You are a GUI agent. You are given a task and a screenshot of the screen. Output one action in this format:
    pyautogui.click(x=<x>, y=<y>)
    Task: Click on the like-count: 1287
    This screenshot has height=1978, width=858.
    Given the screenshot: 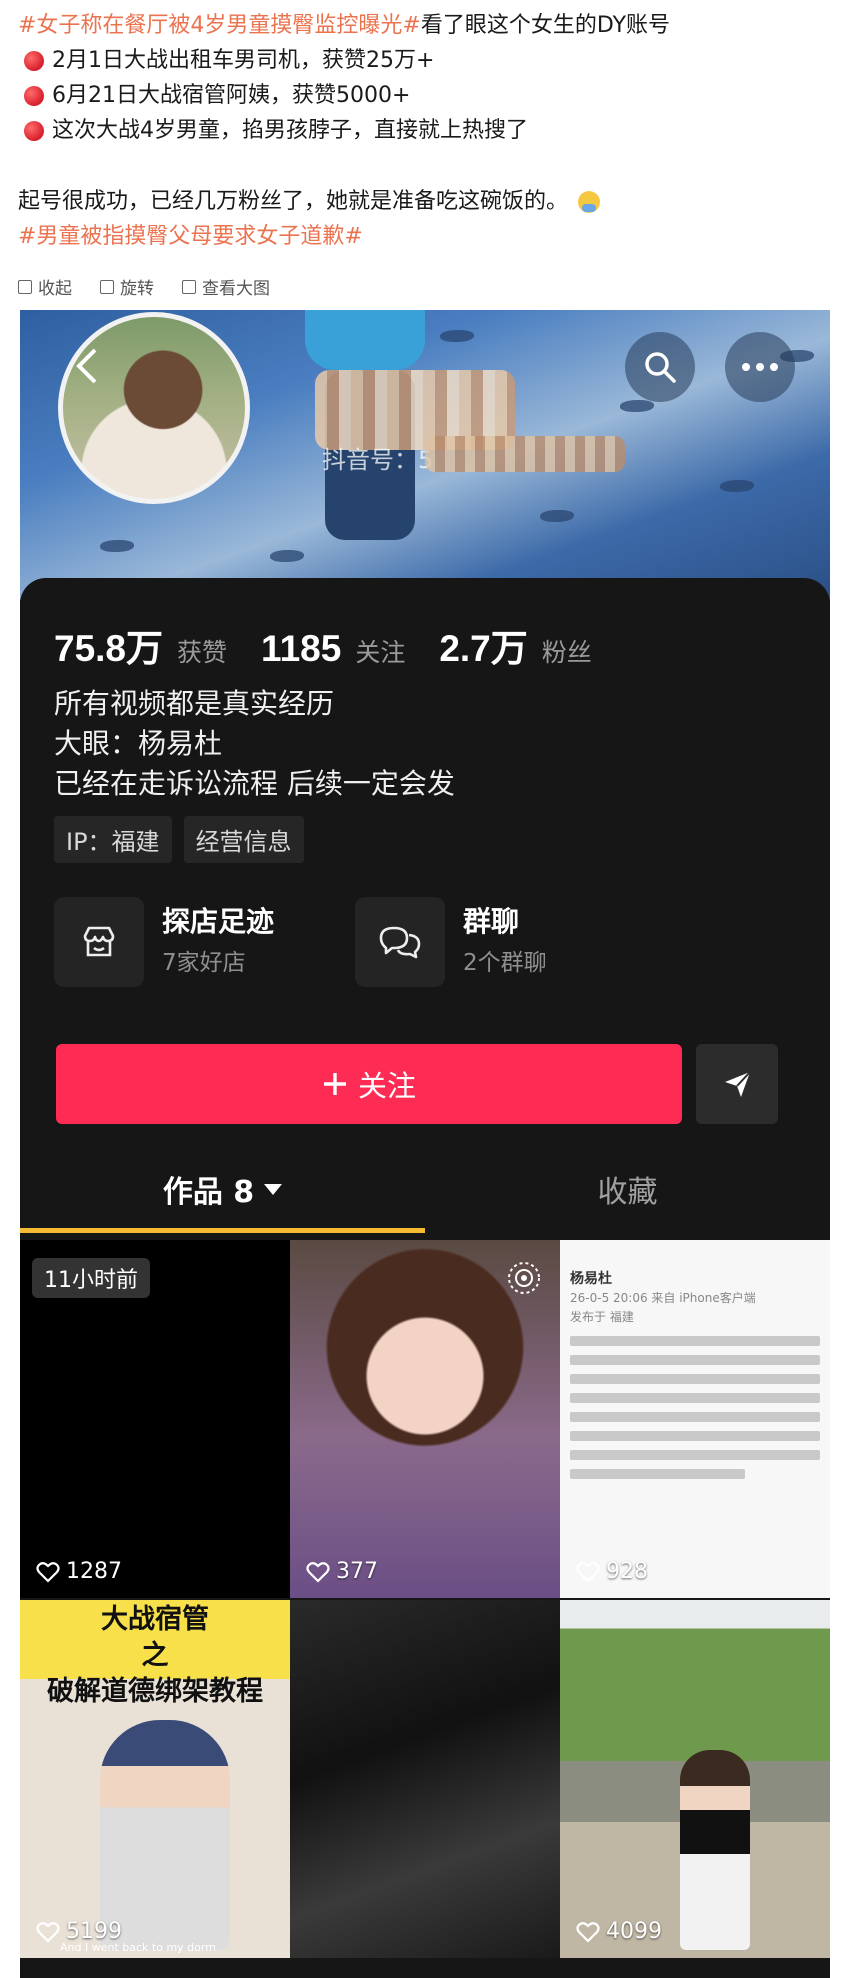 What is the action you would take?
    pyautogui.click(x=79, y=1571)
    